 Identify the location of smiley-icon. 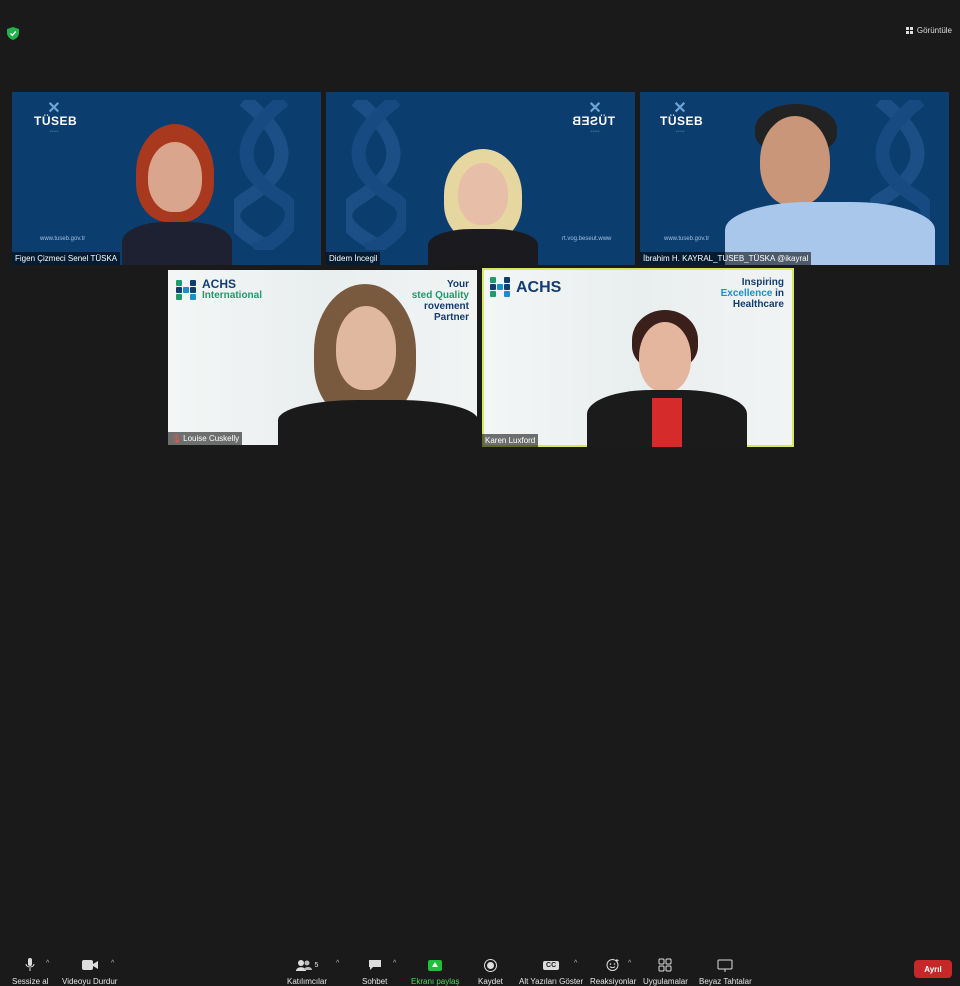
(612, 965).